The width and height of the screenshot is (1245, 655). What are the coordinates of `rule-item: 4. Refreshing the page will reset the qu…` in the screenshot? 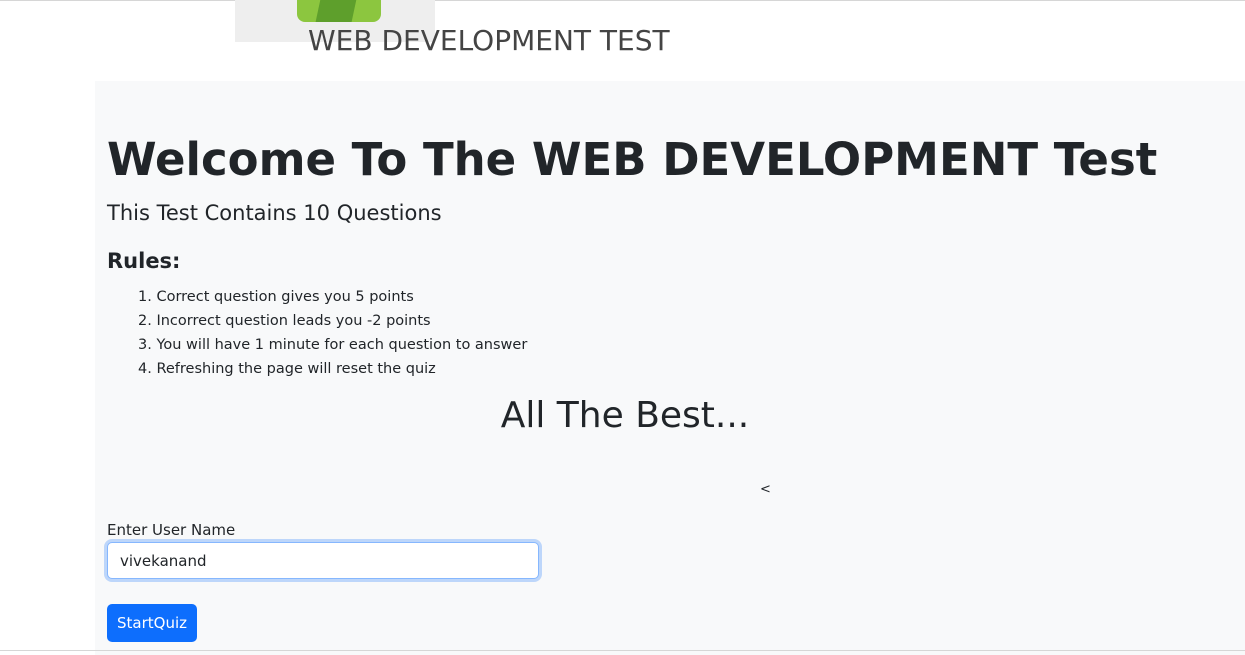 It's located at (287, 369).